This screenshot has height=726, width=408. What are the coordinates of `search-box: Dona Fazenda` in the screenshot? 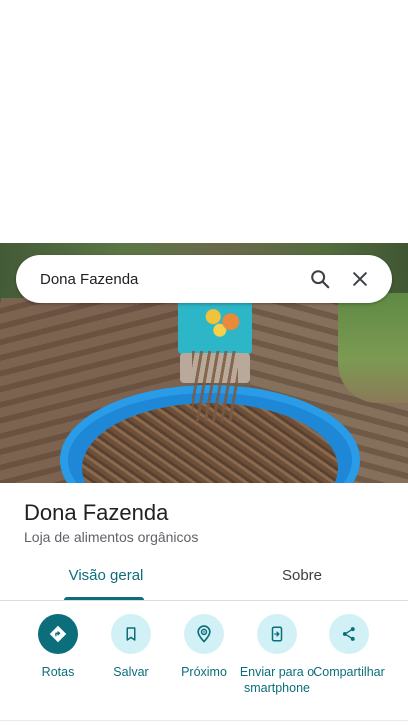 It's located at (204, 279).